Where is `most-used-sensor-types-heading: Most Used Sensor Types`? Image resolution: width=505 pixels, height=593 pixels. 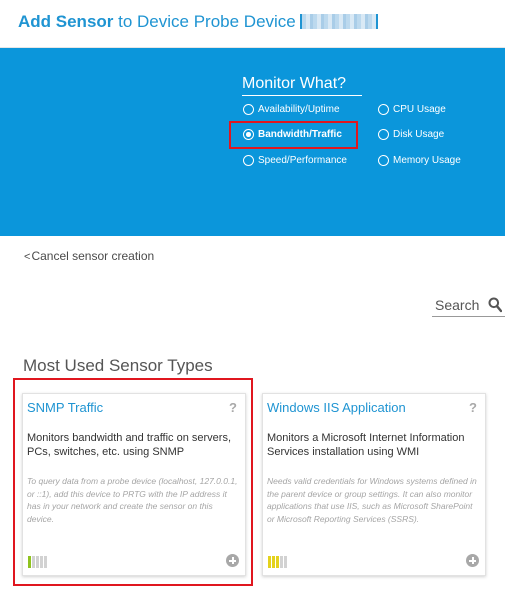
most-used-sensor-types-heading: Most Used Sensor Types is located at coordinates (118, 365).